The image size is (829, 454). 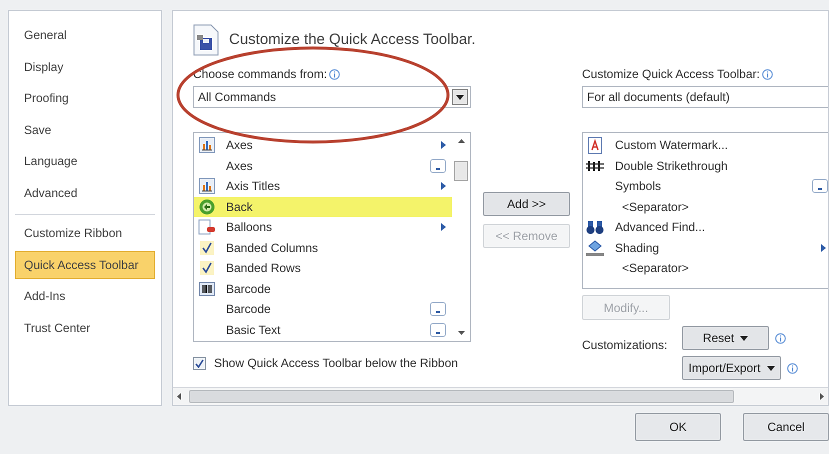 I want to click on reset-button: Reset, so click(x=725, y=338).